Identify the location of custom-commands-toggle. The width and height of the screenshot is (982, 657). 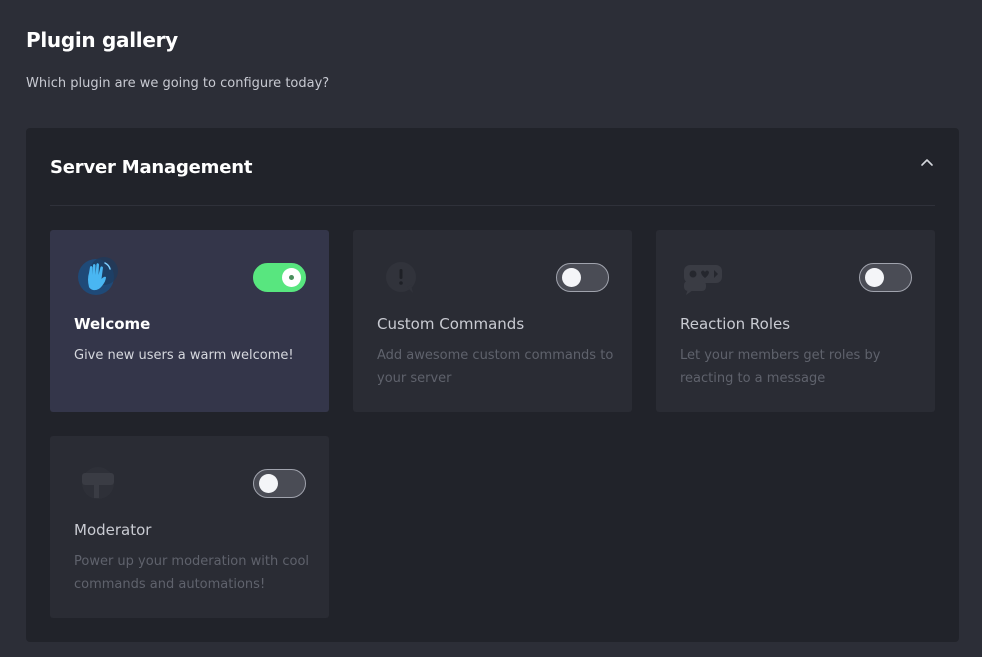
(582, 277).